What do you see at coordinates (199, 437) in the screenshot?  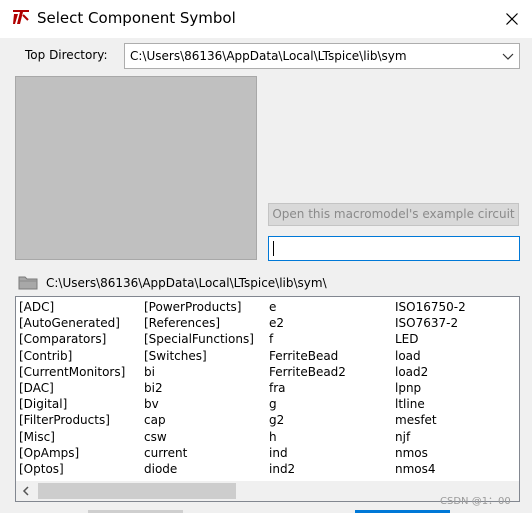 I see `list-item: csw` at bounding box center [199, 437].